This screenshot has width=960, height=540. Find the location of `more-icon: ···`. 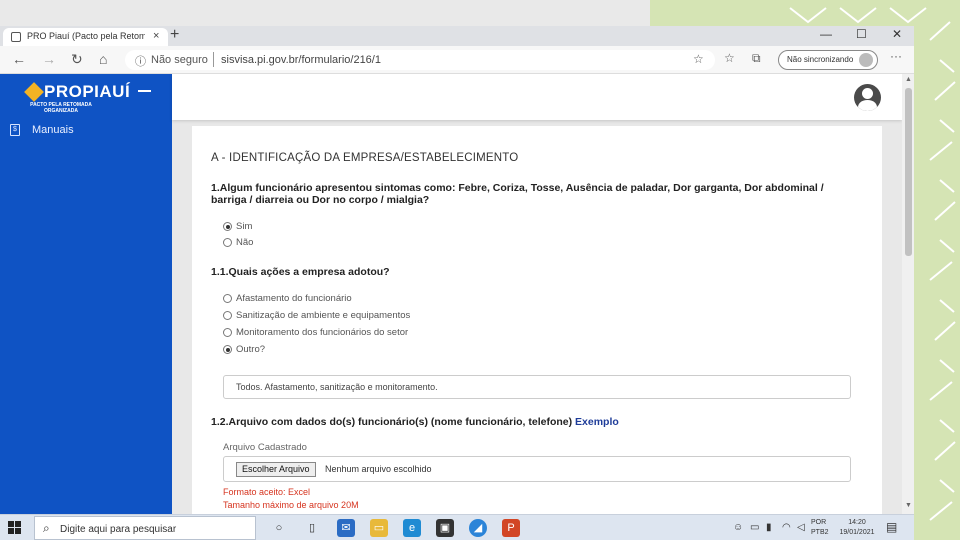

more-icon: ··· is located at coordinates (896, 56).